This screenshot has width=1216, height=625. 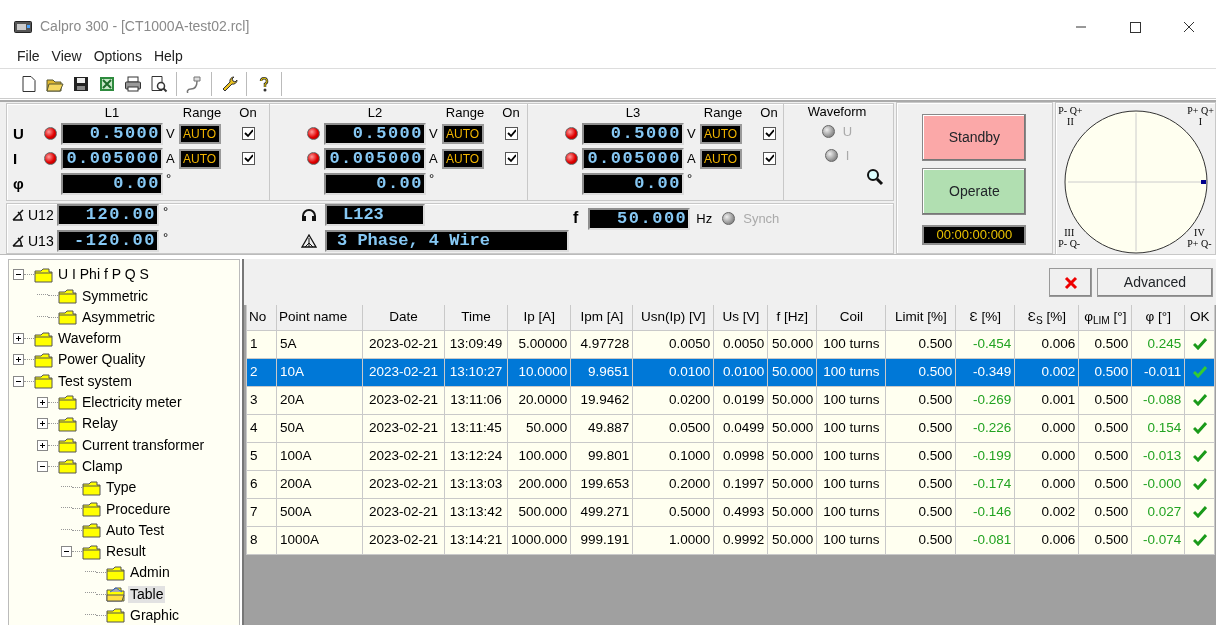 I want to click on tree-item: Table, so click(x=147, y=594).